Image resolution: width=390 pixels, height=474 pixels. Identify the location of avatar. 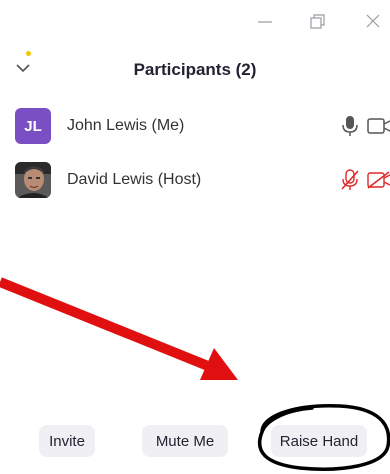
(33, 180).